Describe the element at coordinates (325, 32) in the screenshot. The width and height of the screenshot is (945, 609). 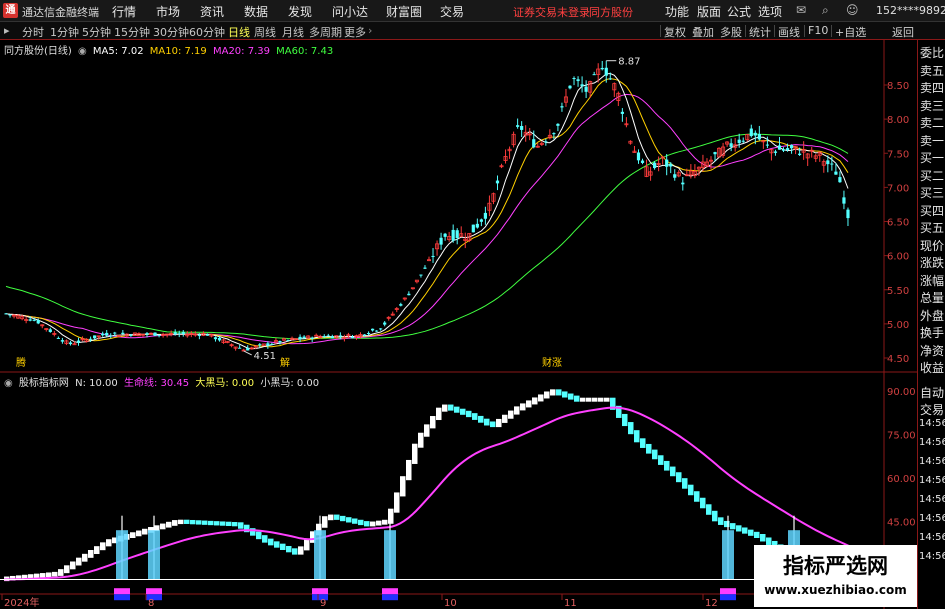
I see `tab-multi-period: 多周期` at that location.